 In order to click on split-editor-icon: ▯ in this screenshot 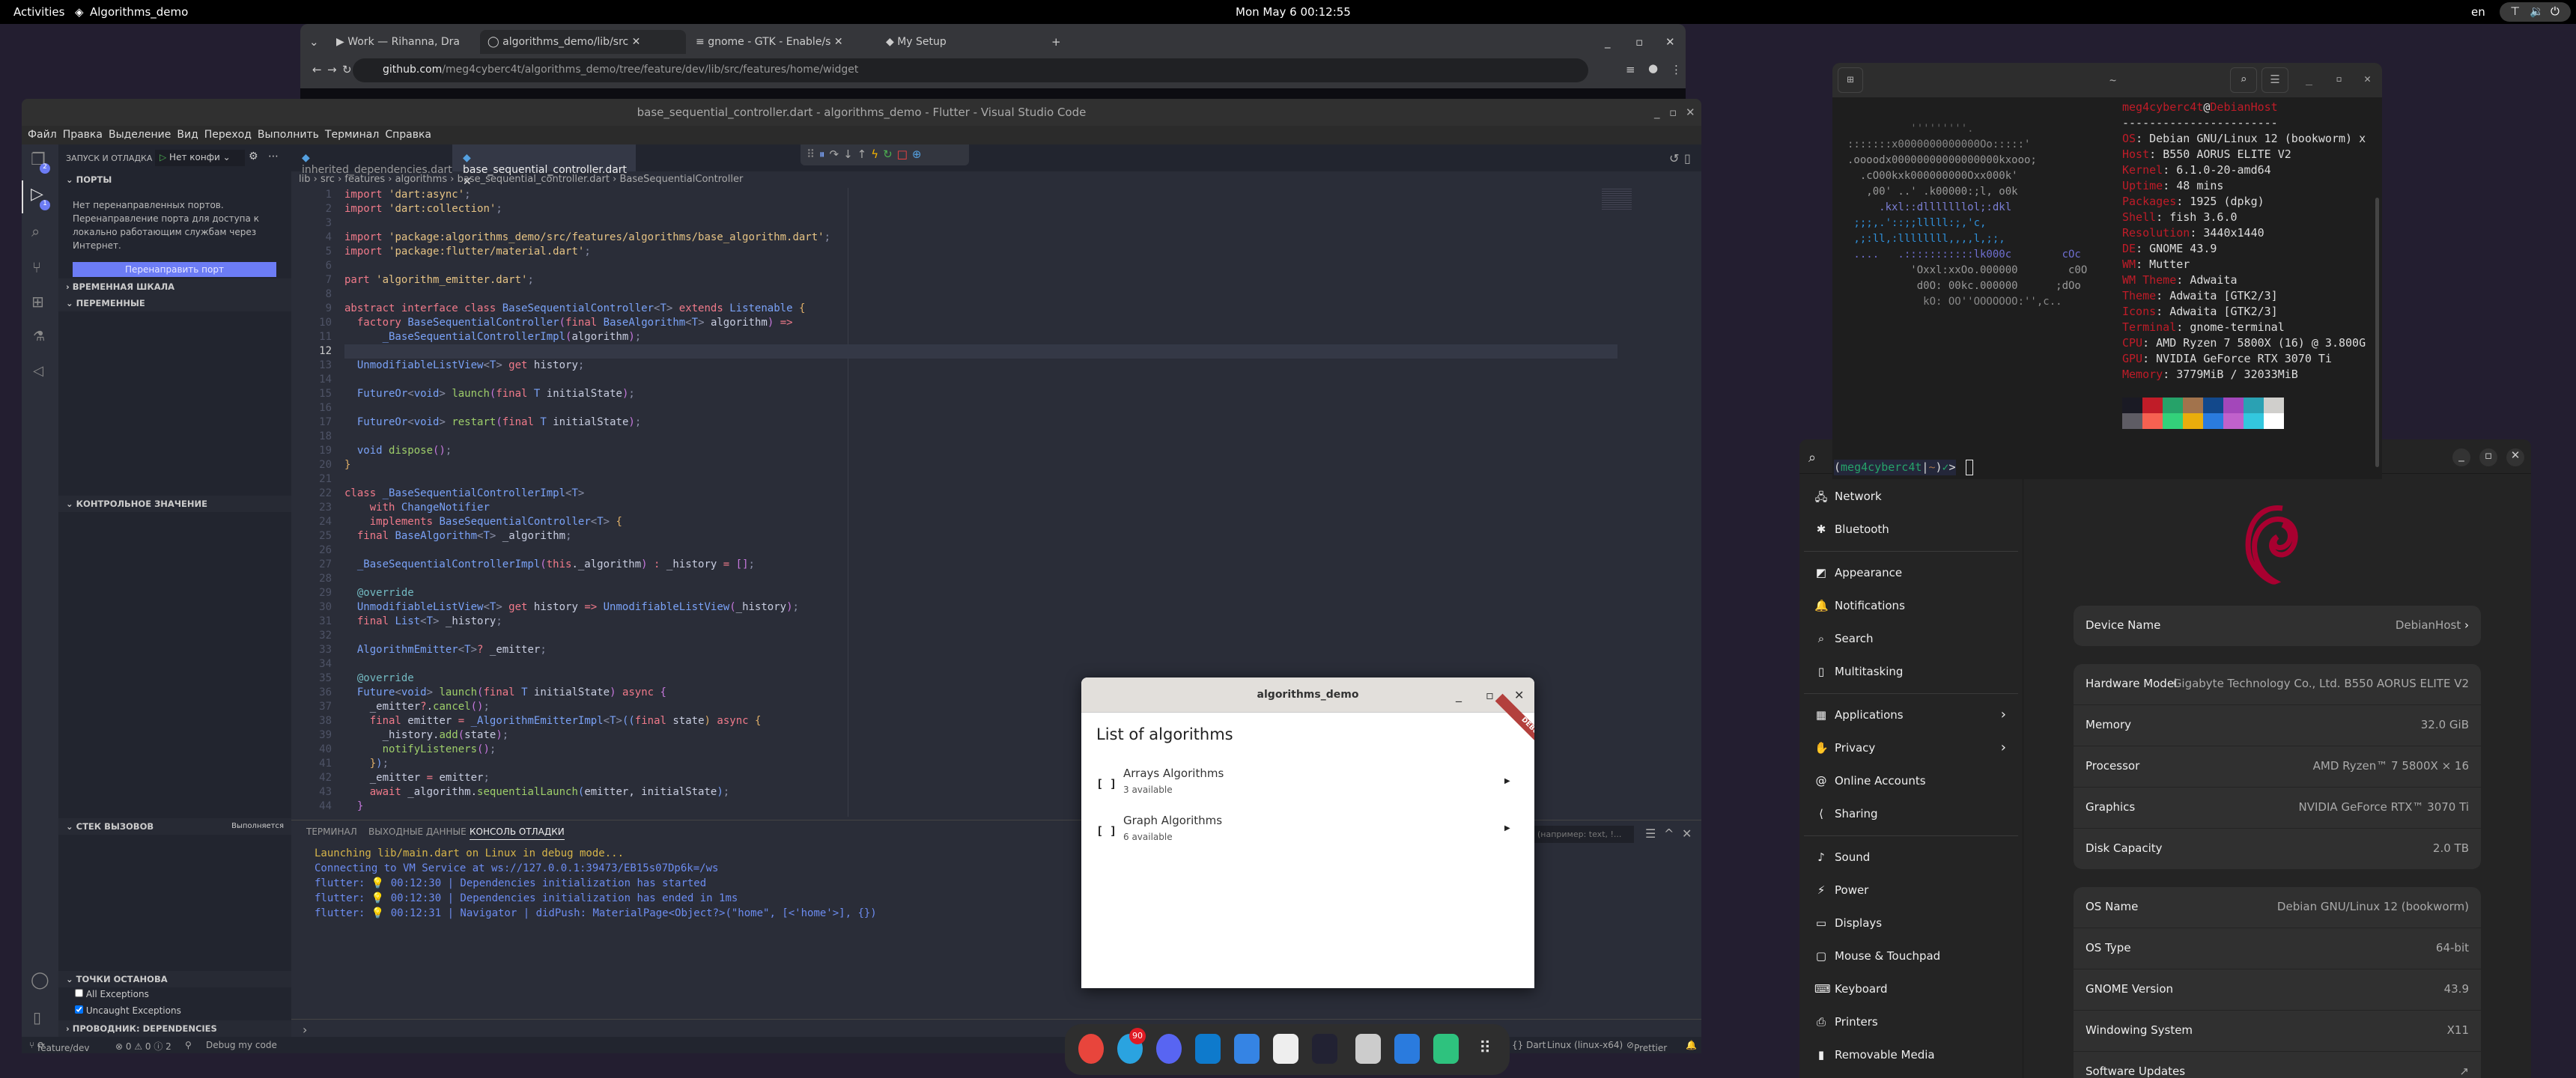, I will do `click(1687, 158)`.